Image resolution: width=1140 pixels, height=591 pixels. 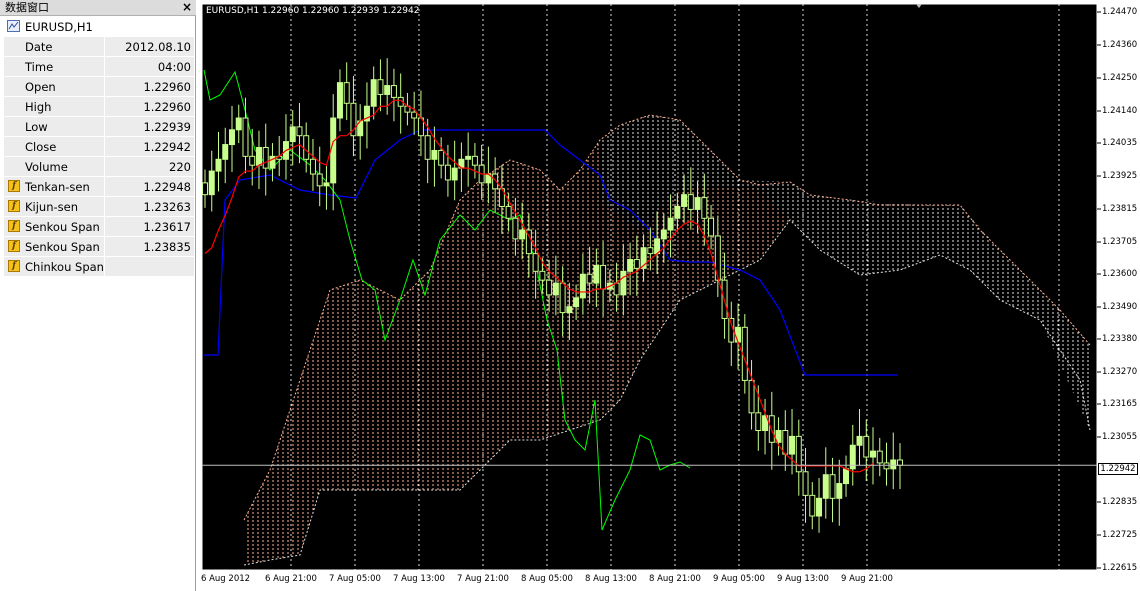 I want to click on time-tick-label: 7 Aug 21:00, so click(x=483, y=579).